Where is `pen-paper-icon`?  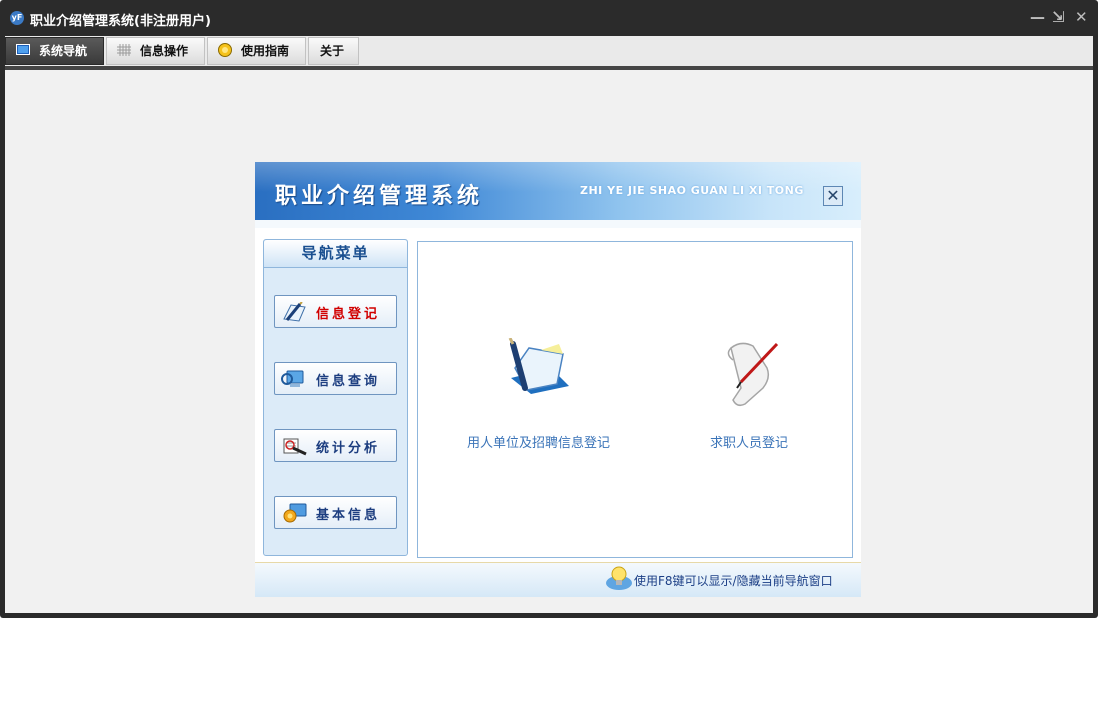
pen-paper-icon is located at coordinates (294, 312).